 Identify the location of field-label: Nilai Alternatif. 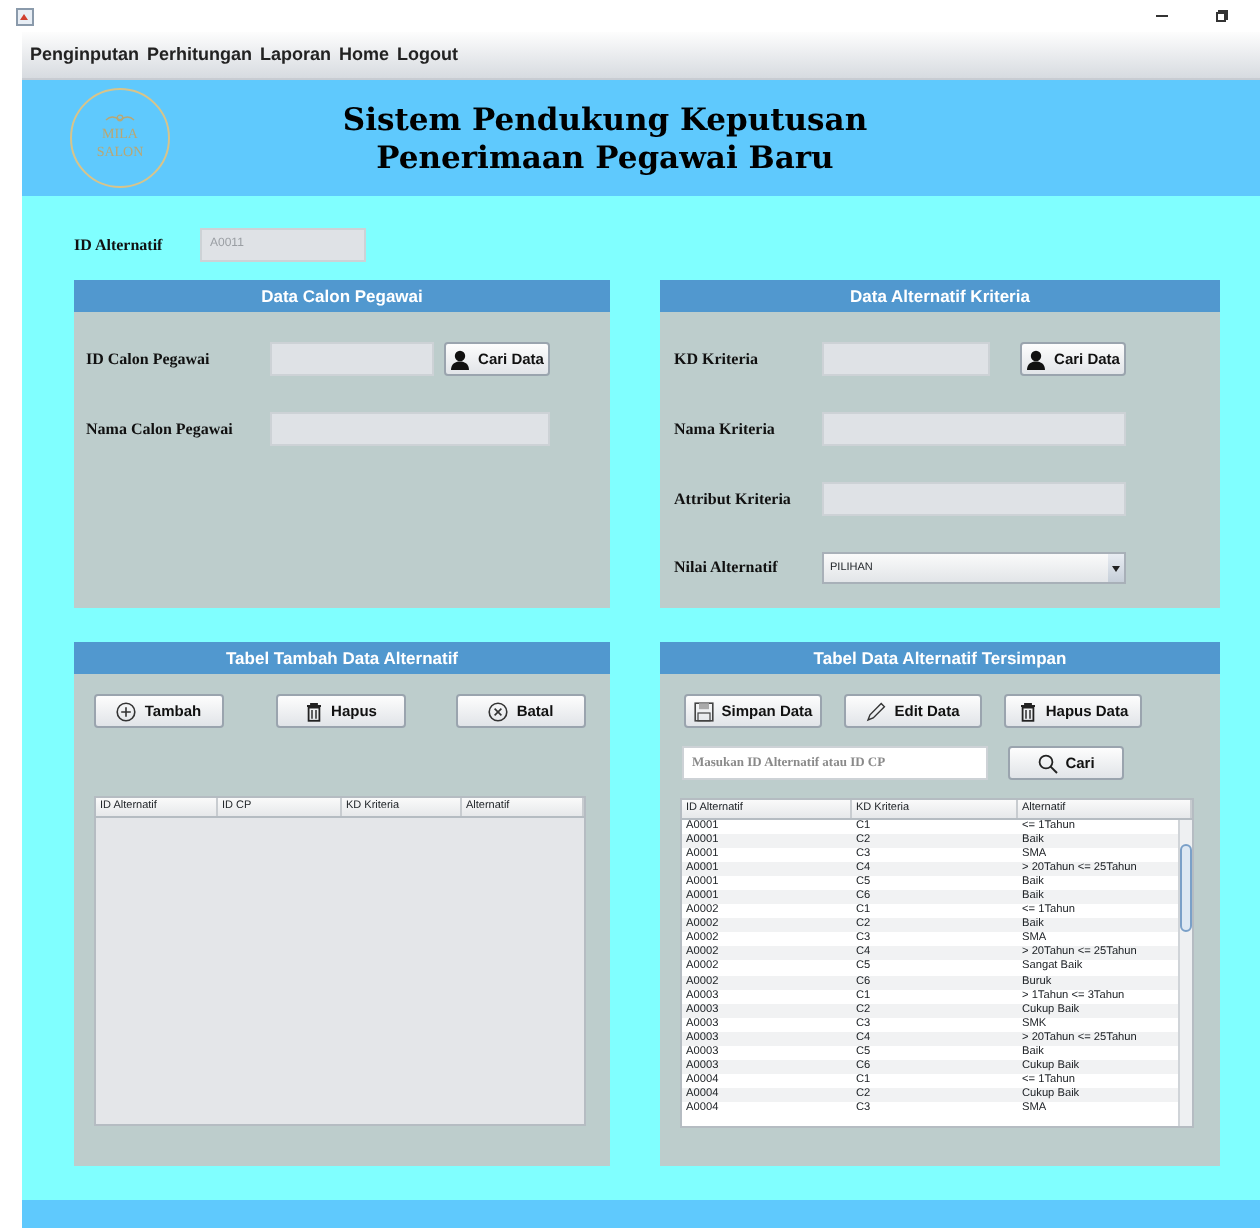
(727, 568).